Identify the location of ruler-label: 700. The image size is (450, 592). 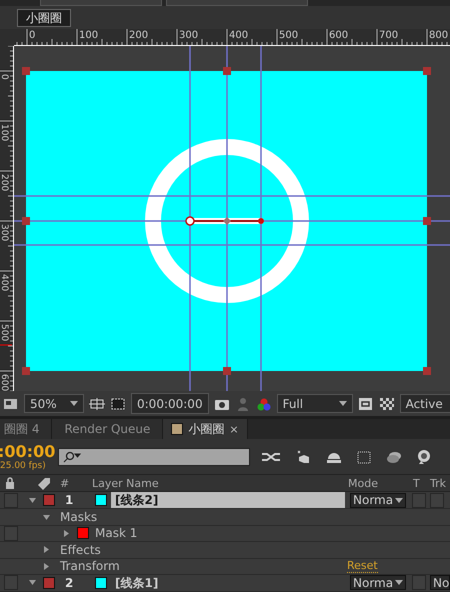
(388, 36).